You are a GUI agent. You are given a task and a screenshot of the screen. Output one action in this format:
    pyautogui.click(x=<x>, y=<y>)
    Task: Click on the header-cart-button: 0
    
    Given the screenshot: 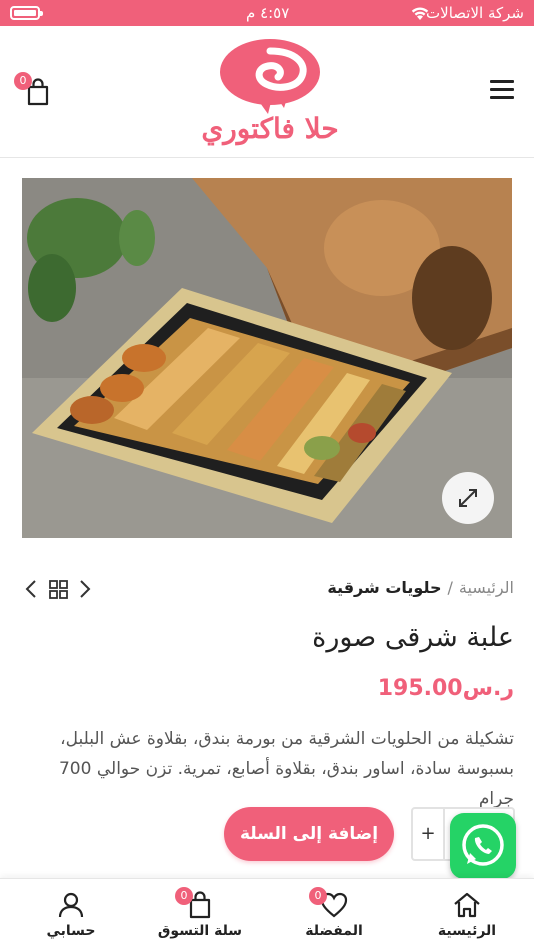 What is the action you would take?
    pyautogui.click(x=34, y=90)
    